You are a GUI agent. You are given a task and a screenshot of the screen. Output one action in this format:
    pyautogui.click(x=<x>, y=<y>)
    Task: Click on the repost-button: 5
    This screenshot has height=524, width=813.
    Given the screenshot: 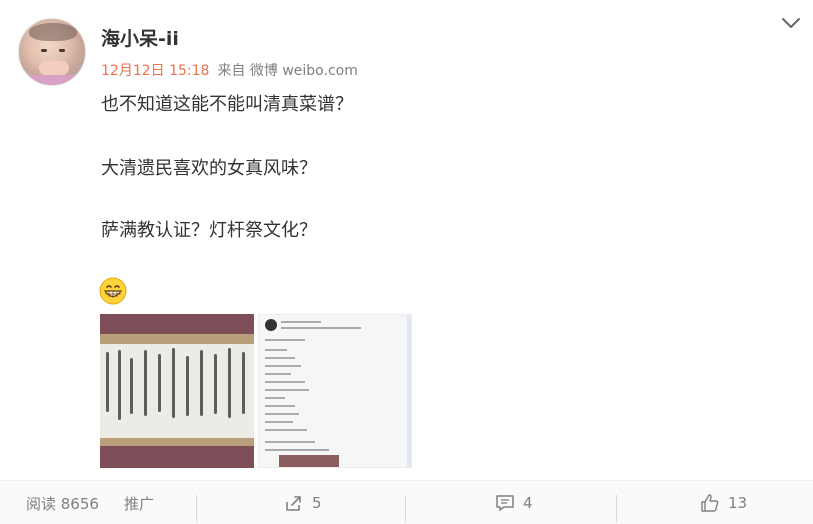 What is the action you would take?
    pyautogui.click(x=303, y=502)
    